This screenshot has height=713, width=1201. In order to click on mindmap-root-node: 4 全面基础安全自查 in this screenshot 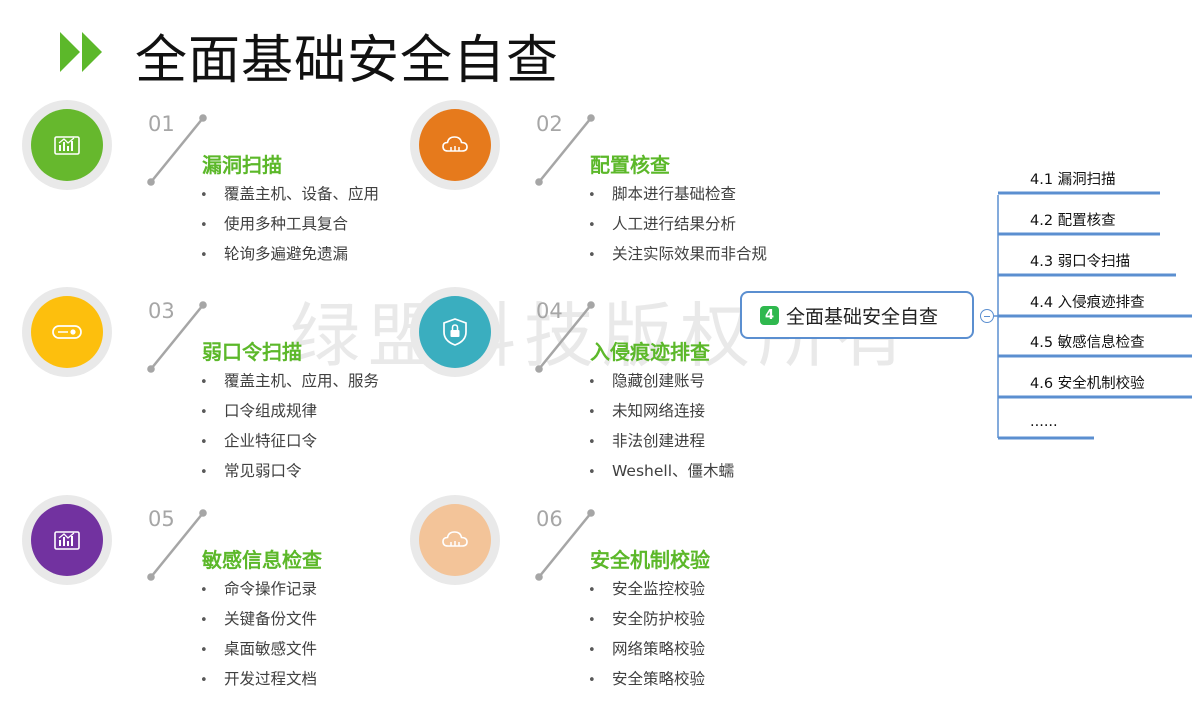, I will do `click(857, 315)`.